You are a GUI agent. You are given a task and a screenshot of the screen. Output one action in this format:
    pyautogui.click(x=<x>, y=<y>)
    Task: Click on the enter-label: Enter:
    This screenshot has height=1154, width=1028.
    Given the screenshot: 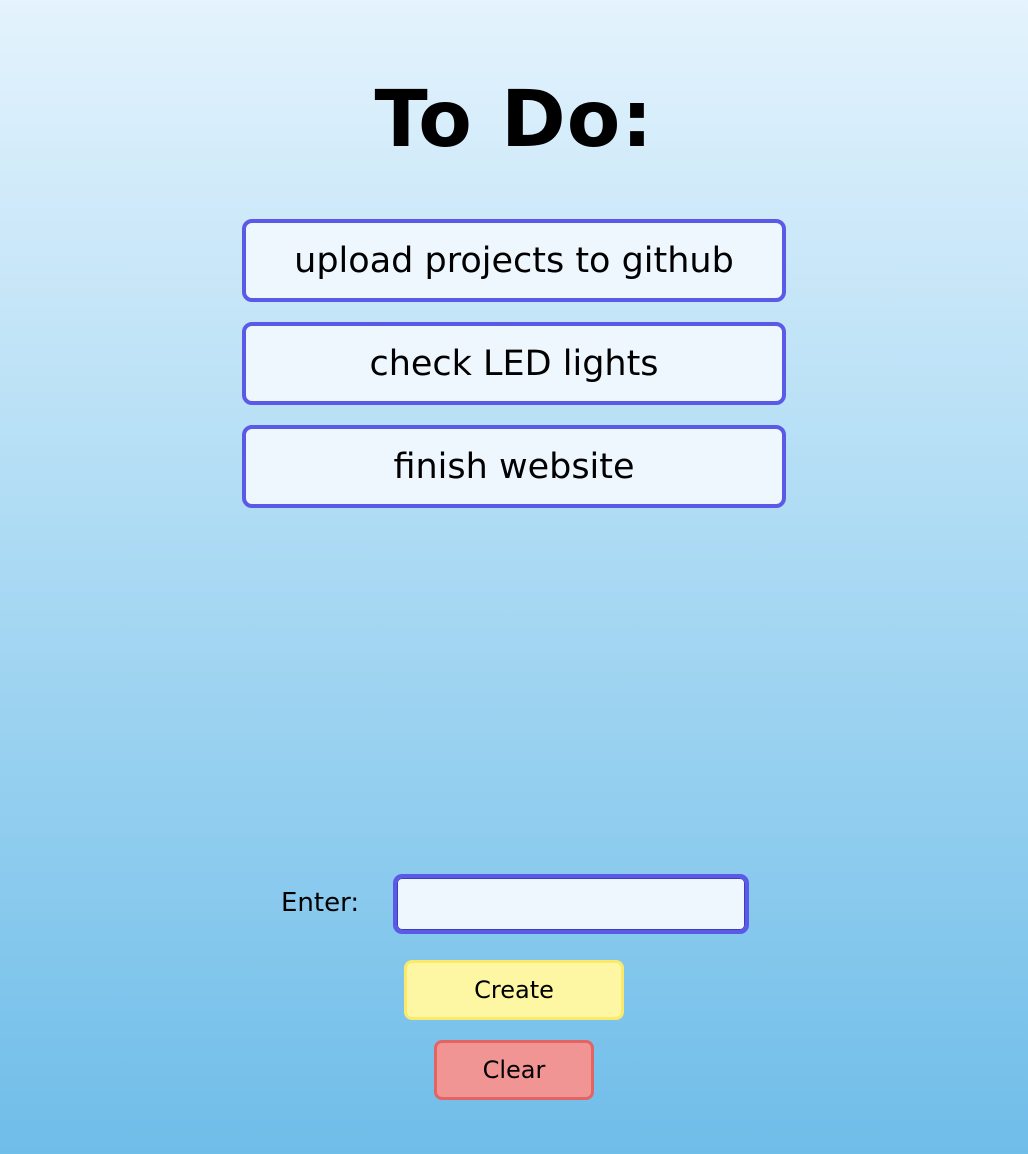 What is the action you would take?
    pyautogui.click(x=320, y=903)
    